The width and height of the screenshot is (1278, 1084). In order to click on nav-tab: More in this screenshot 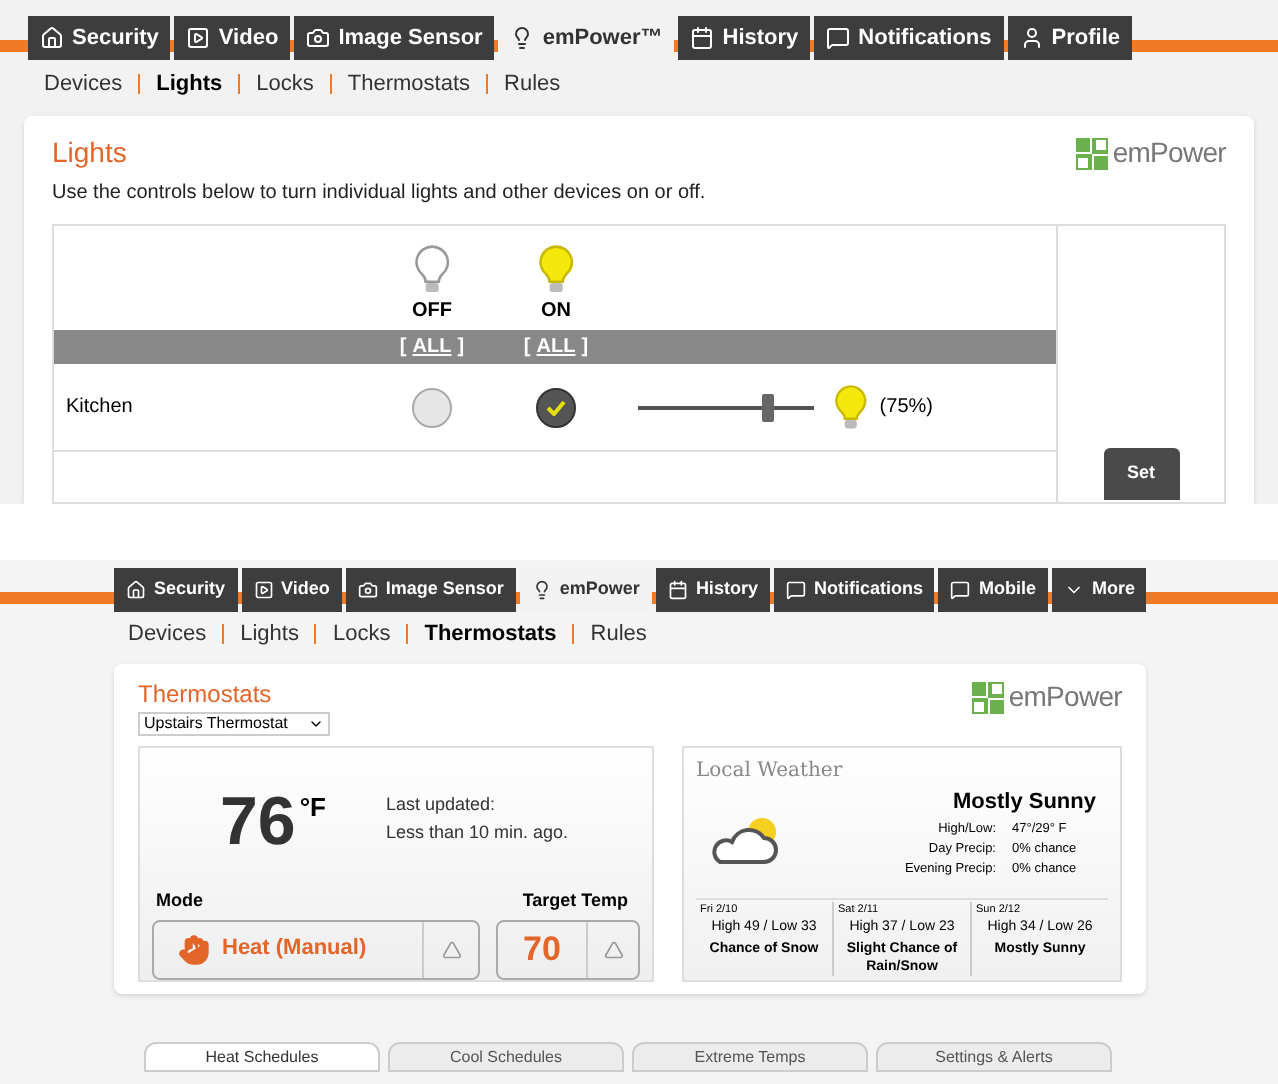, I will do `click(1099, 590)`.